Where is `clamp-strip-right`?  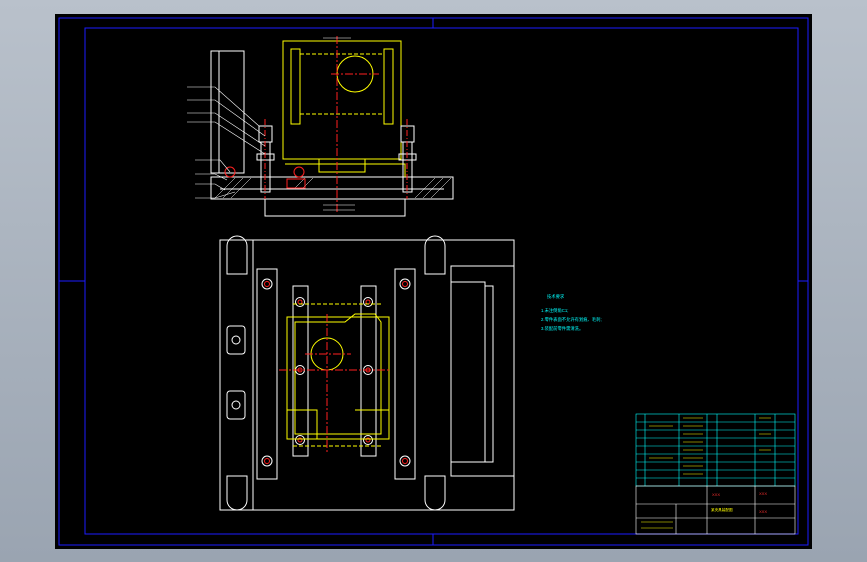 clamp-strip-right is located at coordinates (405, 374).